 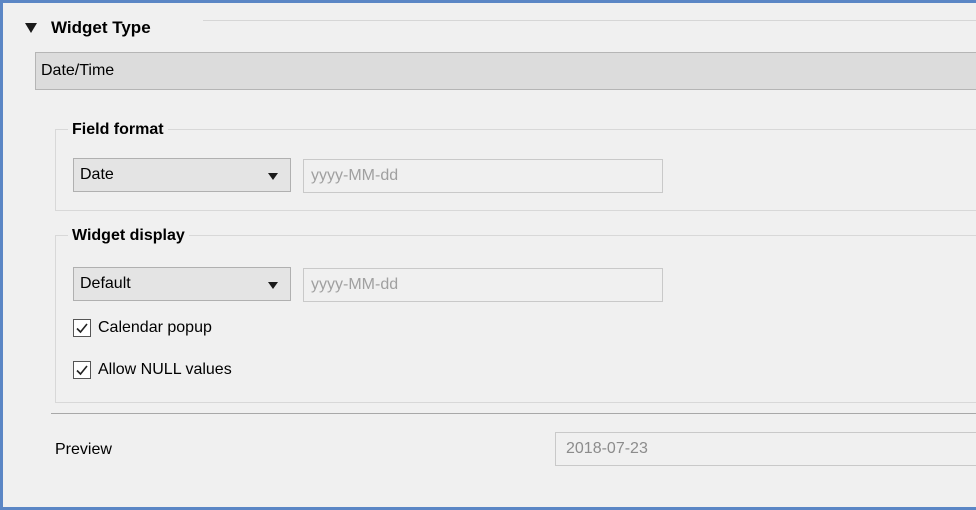 I want to click on preview-field: 2018-07-23, so click(x=765, y=449).